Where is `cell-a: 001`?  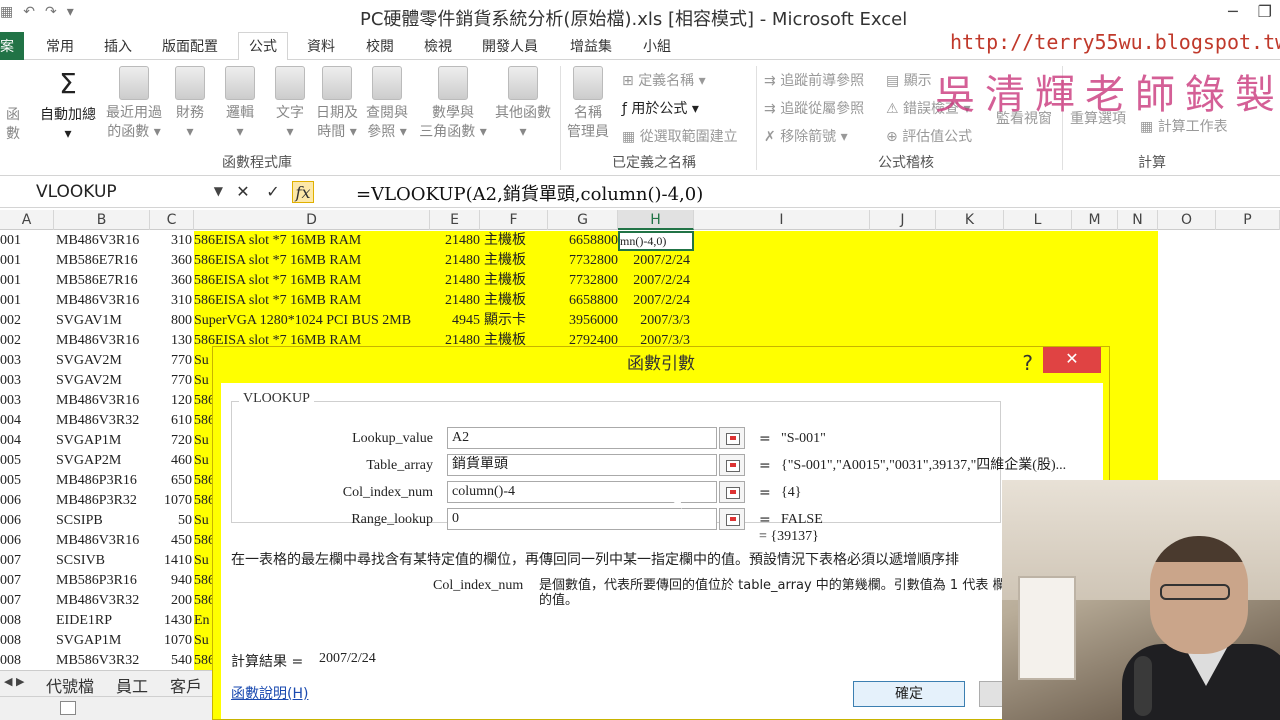 cell-a: 001 is located at coordinates (27, 261).